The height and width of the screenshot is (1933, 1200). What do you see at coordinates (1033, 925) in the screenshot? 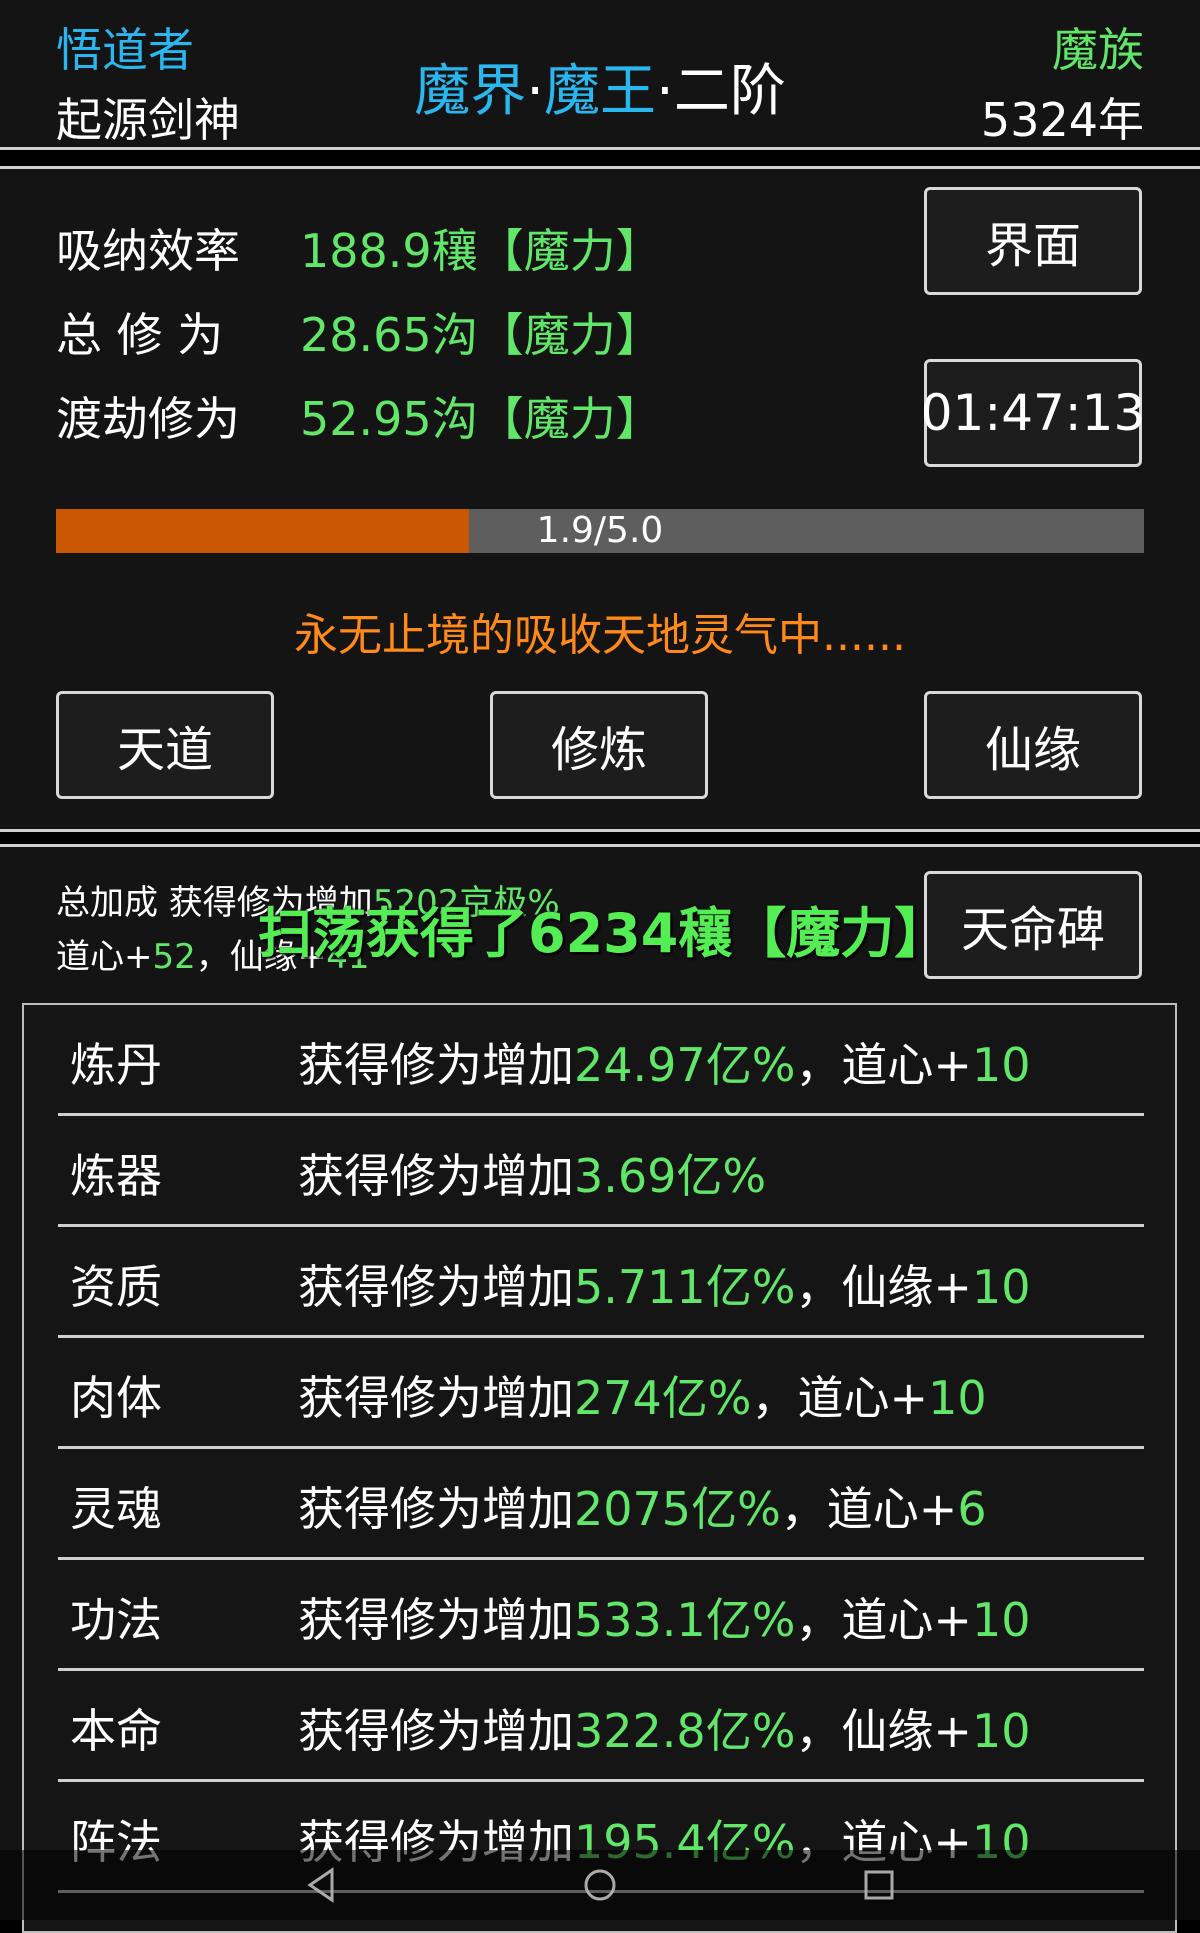
I see `tianming-button: 天命碑` at bounding box center [1033, 925].